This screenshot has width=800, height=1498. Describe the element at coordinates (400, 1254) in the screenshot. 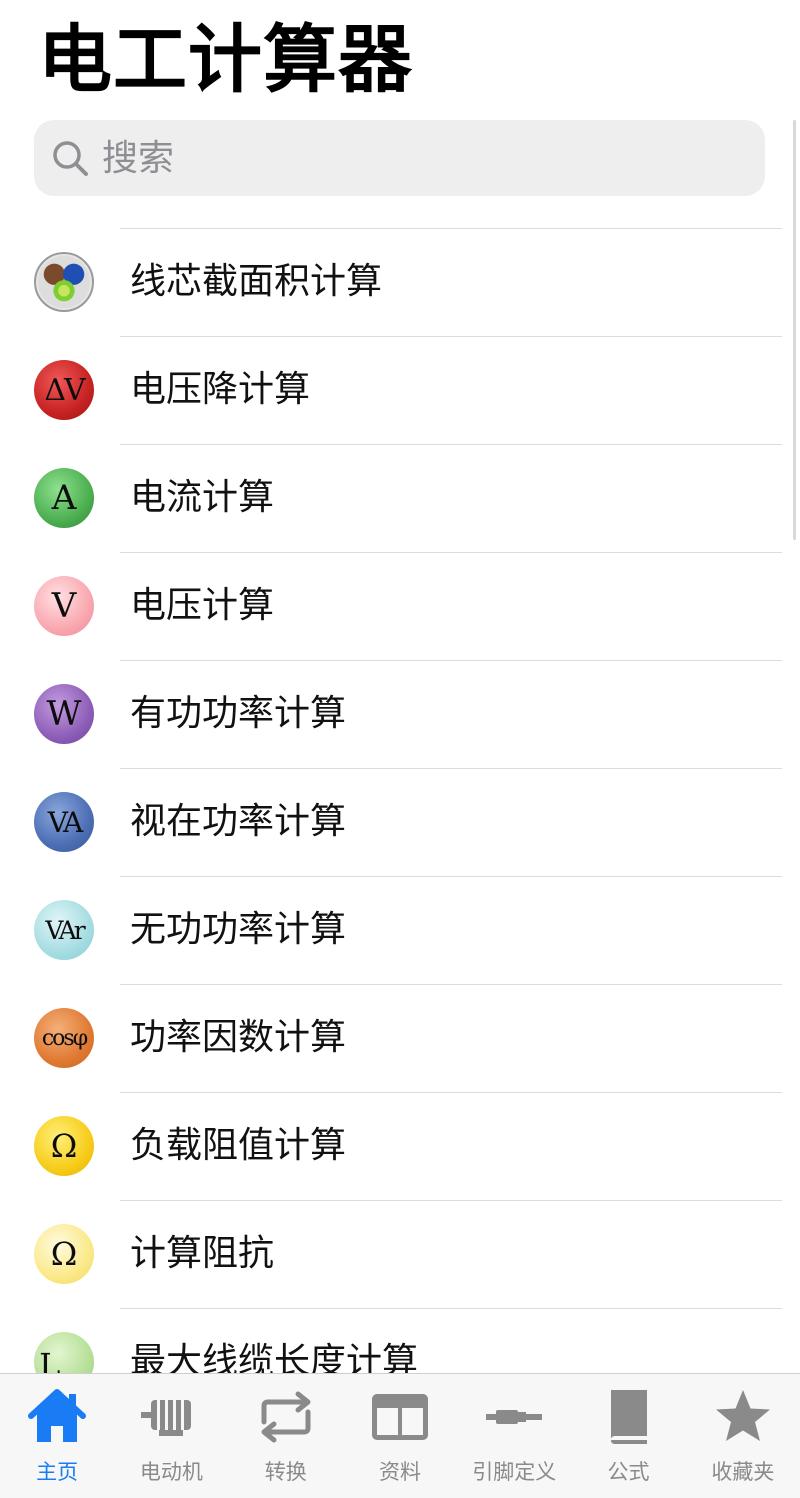

I see `list-item-impedance: Ω 计算阻抗` at that location.